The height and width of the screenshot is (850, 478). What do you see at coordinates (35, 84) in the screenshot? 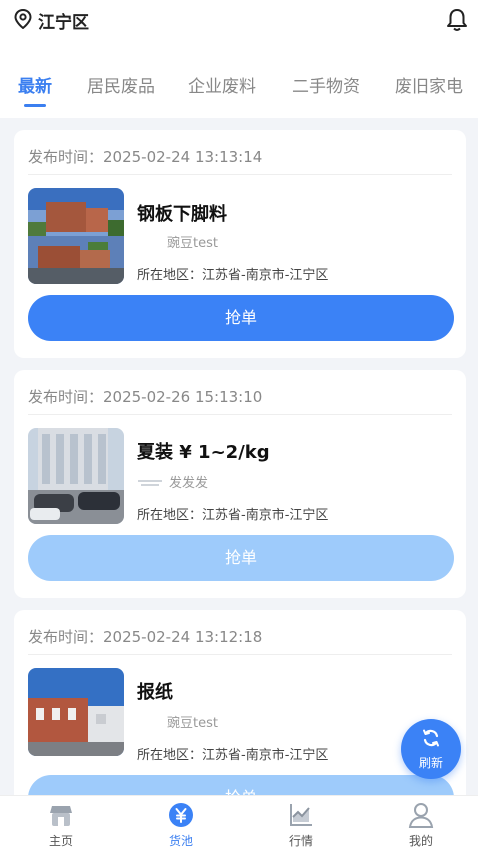
I see `tab-latest: 最新` at bounding box center [35, 84].